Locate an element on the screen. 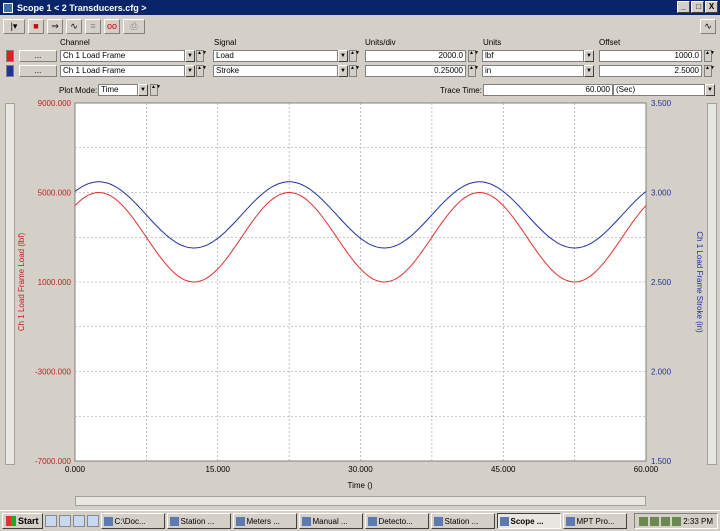  window-title-bar: Scope 1 < 2 Transducers.cfg > _ □ X is located at coordinates (360, 7).